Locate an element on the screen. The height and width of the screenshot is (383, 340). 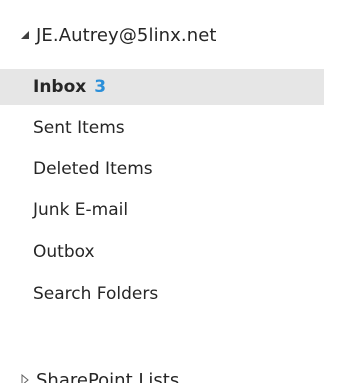
folder-label-junk-email: Junk E-mail is located at coordinates (81, 210).